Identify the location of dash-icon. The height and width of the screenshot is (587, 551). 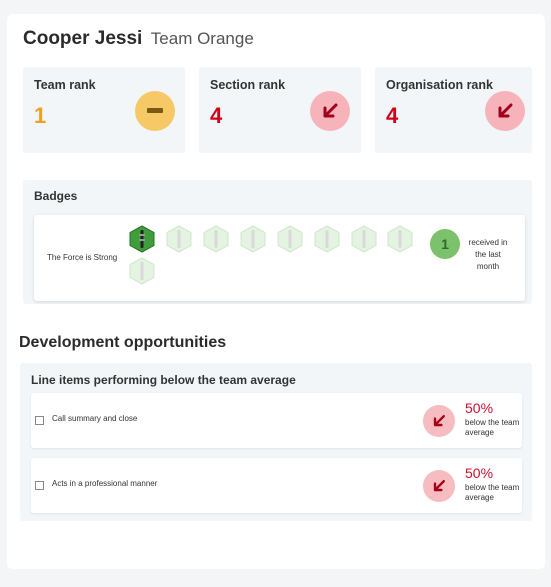
(155, 110).